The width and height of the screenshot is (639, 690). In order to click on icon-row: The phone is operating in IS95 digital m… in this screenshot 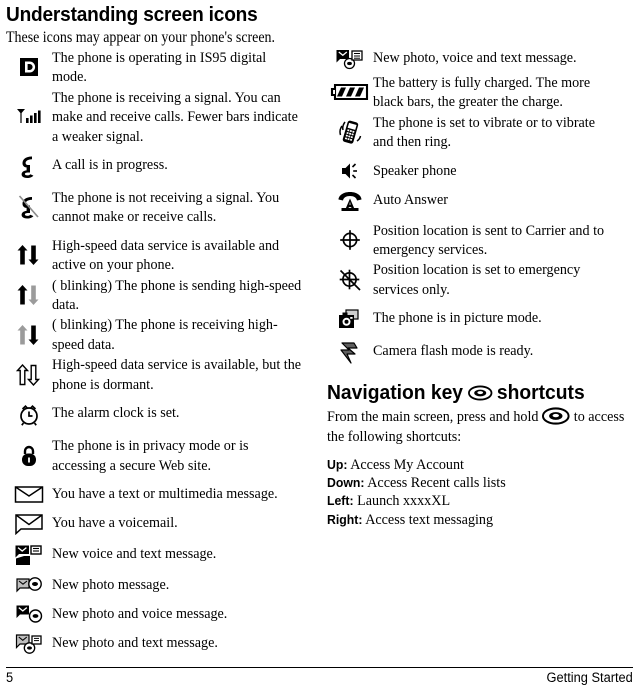, I will do `click(163, 67)`.